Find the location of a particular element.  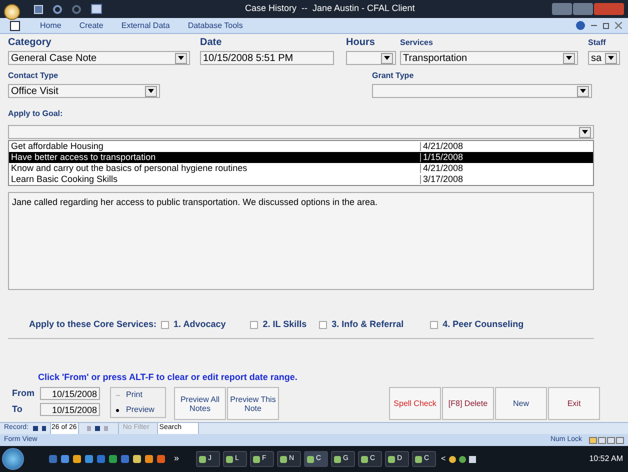

field-label: Contact Type is located at coordinates (34, 76).